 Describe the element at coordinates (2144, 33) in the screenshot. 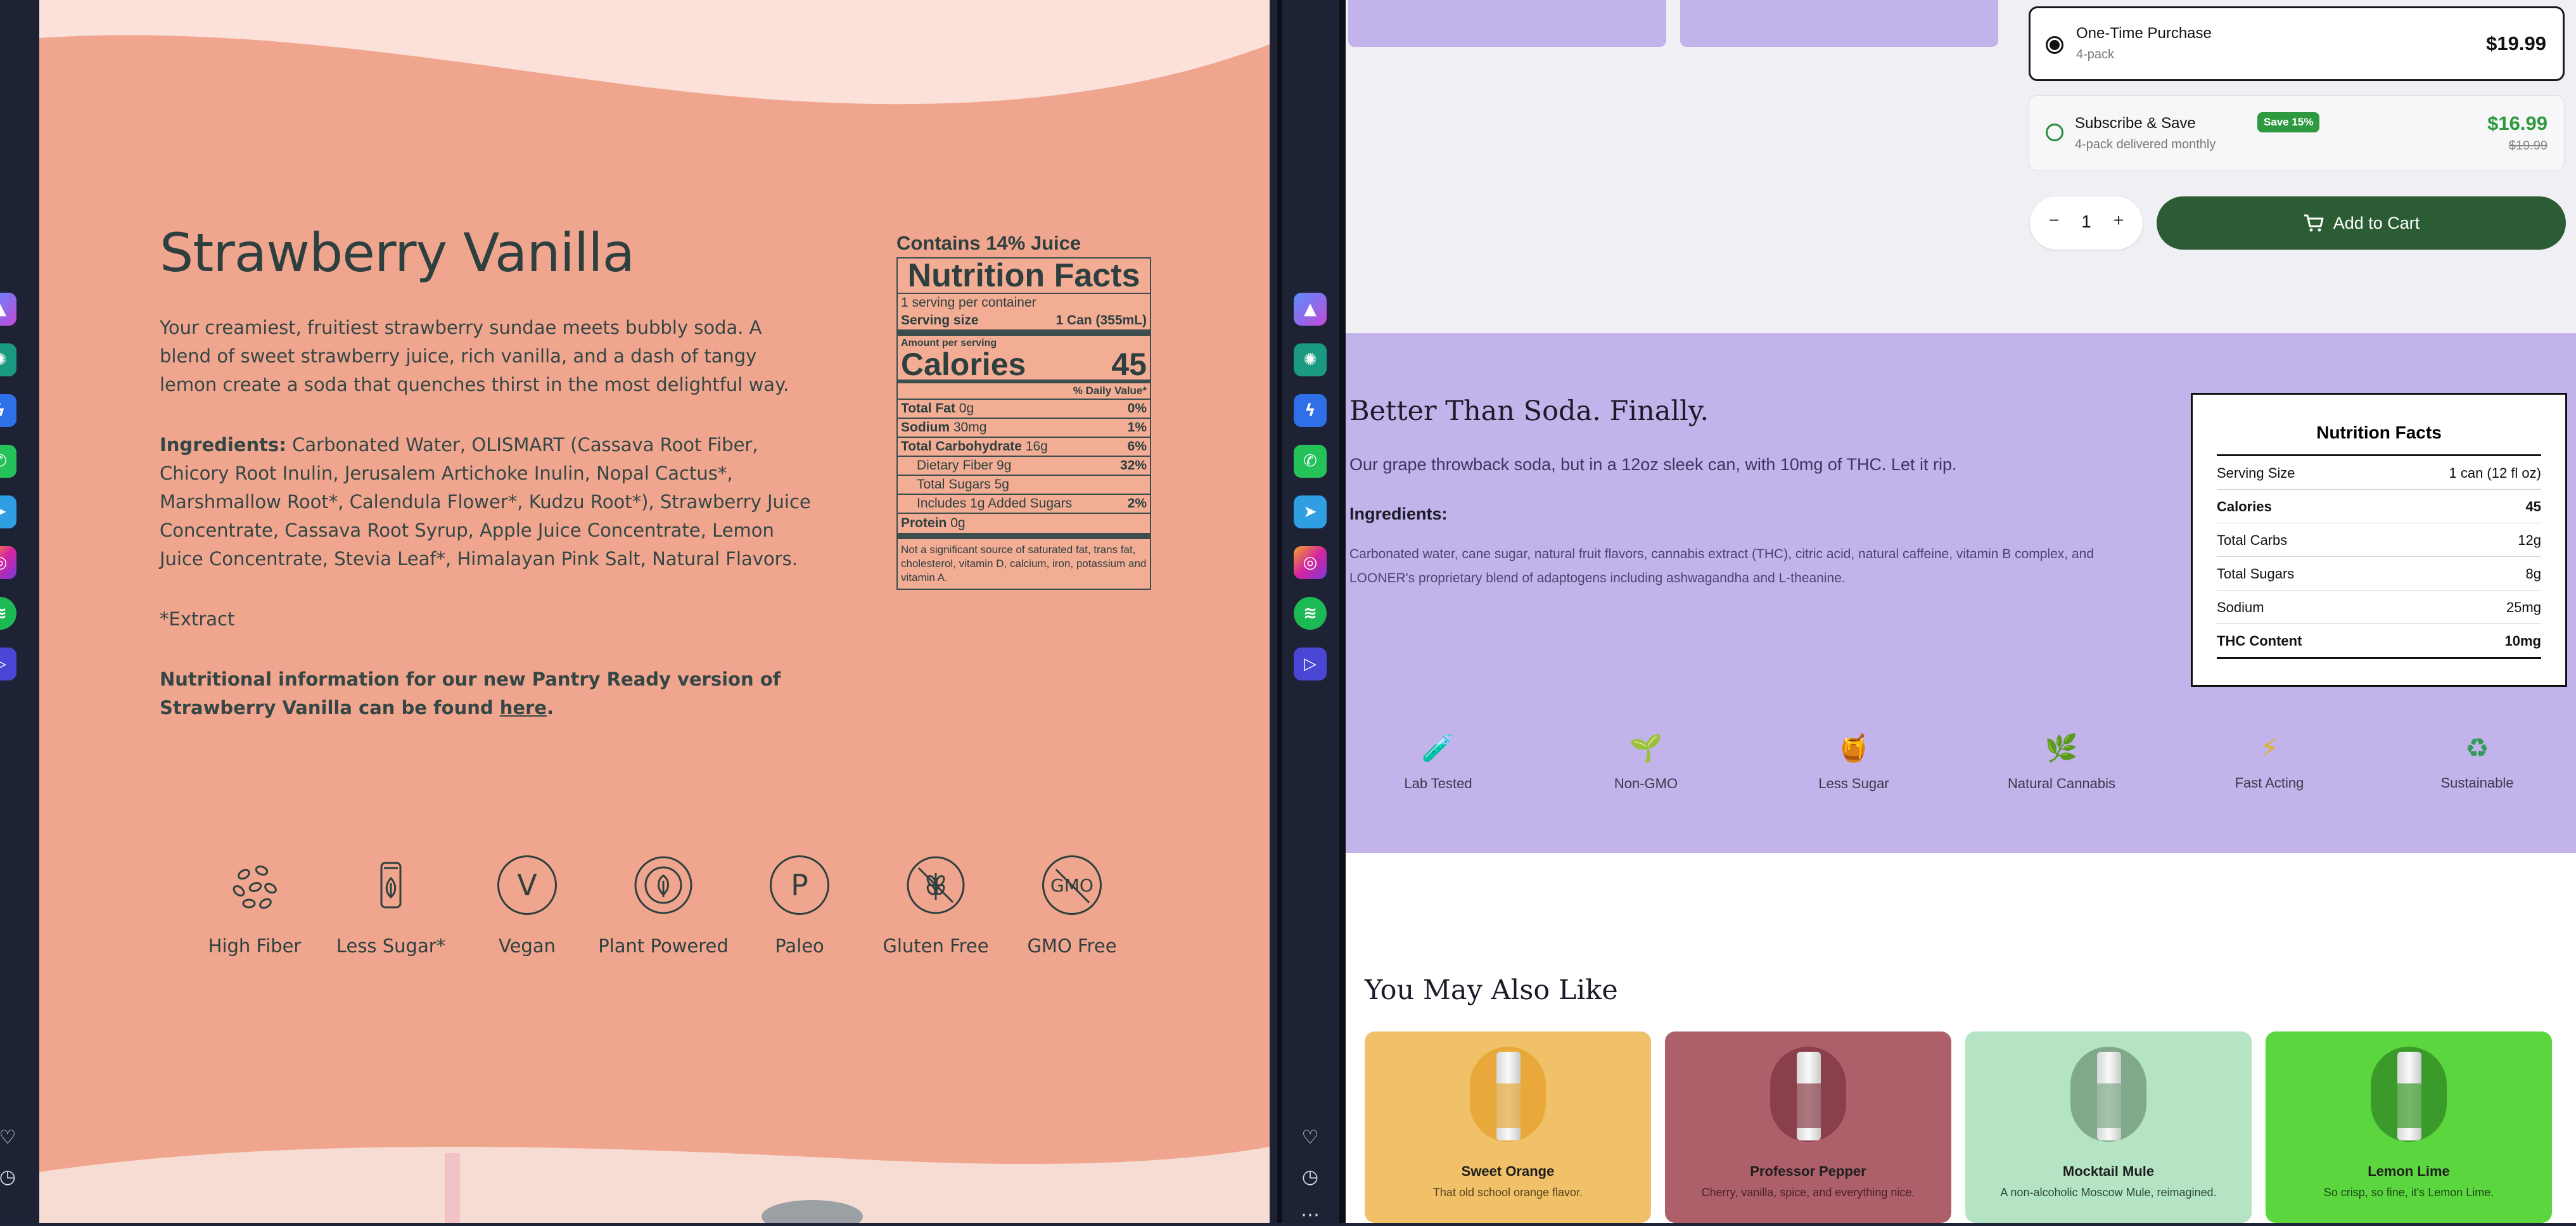

I see `one-time-label: One-Time Purchase` at that location.